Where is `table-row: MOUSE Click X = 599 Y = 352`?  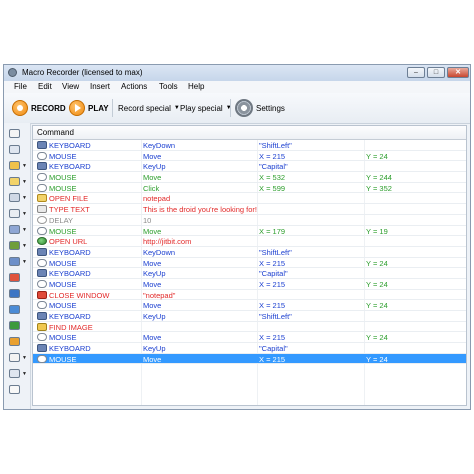
table-row: MOUSE Click X = 599 Y = 352 is located at coordinates (249, 188).